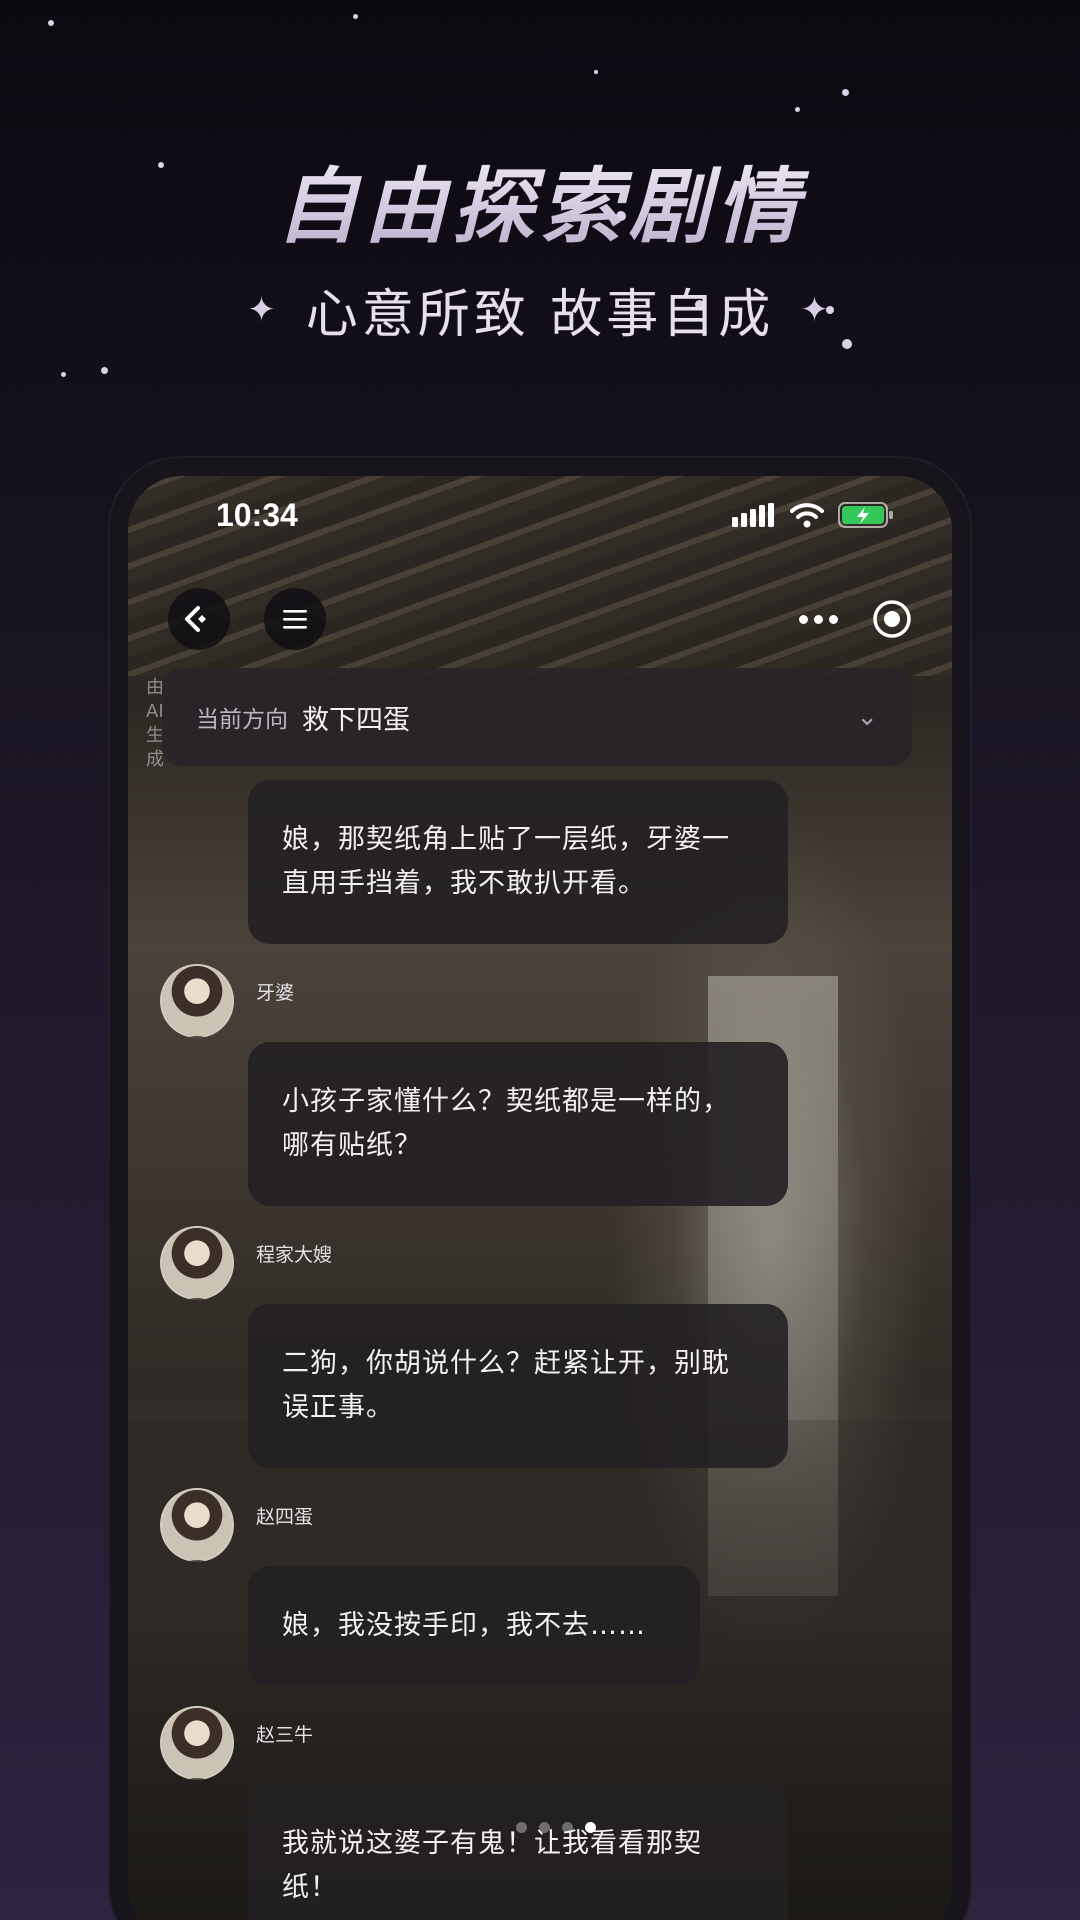 This screenshot has height=1920, width=1080. I want to click on speaker-name: 程家大嫂, so click(294, 1254).